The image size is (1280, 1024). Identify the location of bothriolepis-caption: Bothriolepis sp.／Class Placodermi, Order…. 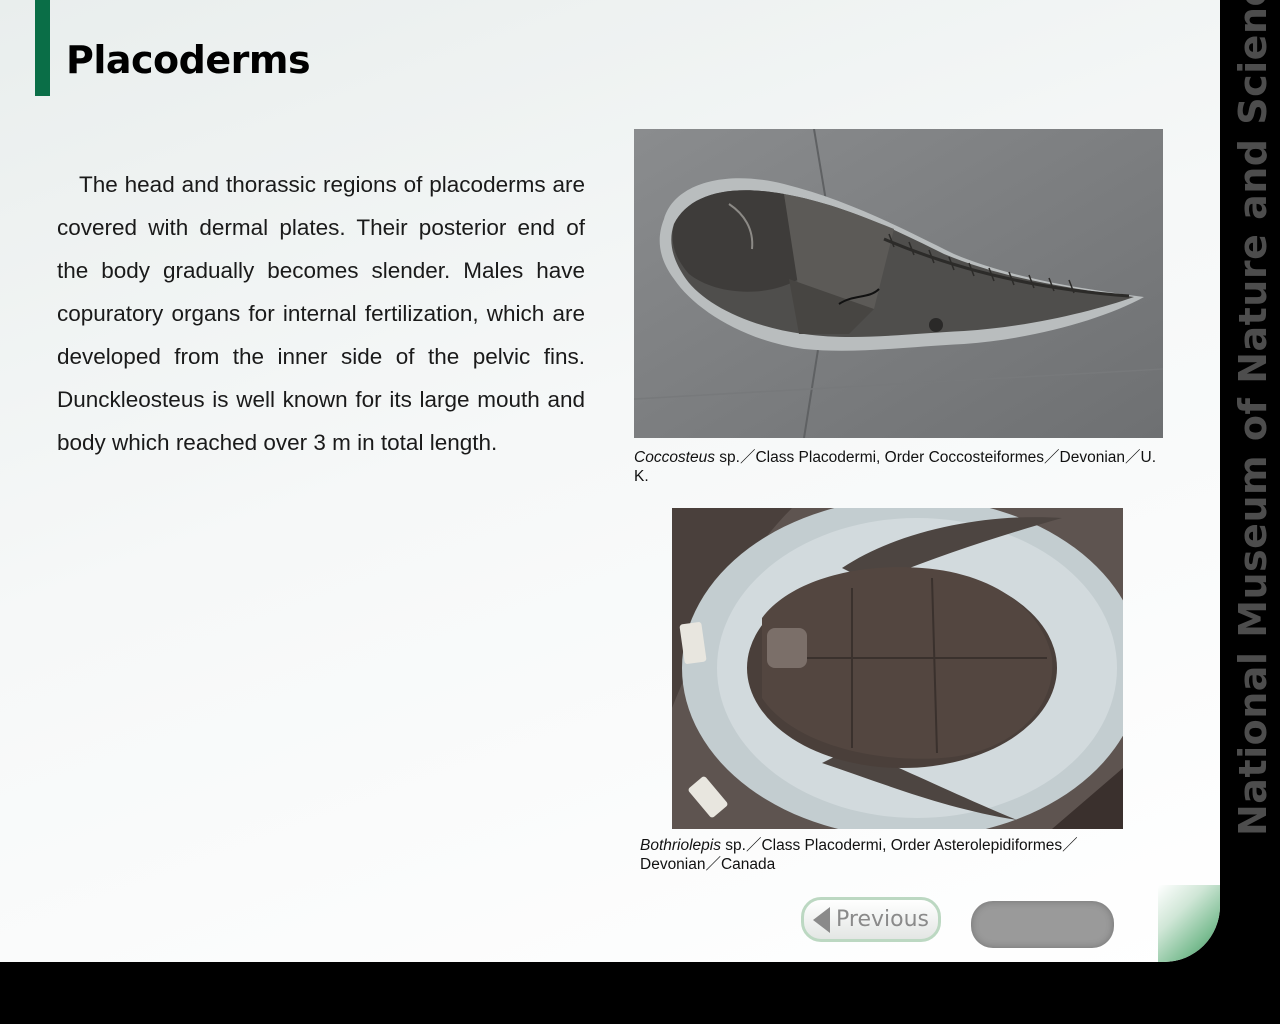
(890, 855).